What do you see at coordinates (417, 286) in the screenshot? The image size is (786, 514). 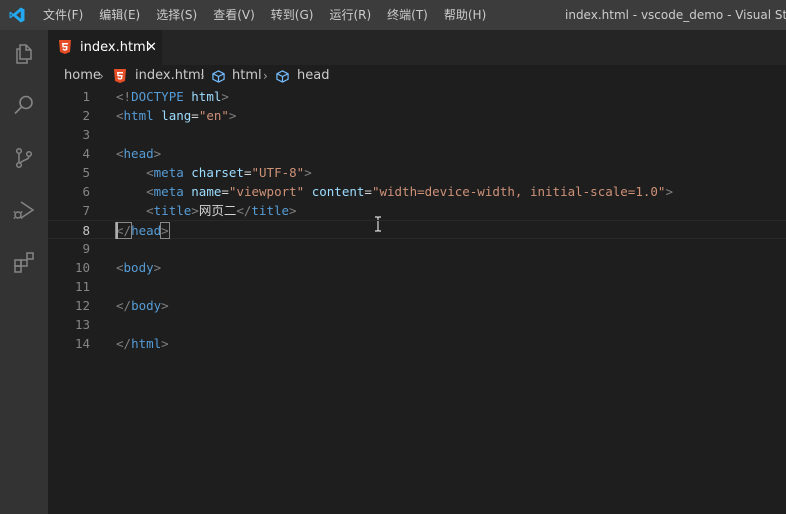 I see `code-line: 11` at bounding box center [417, 286].